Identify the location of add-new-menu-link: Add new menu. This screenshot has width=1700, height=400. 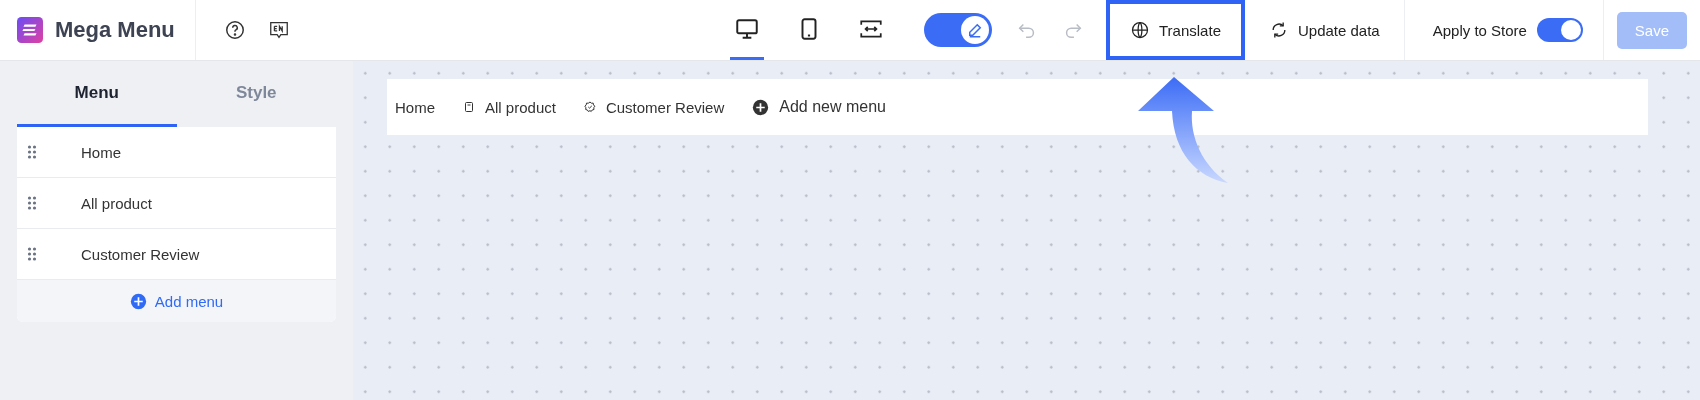
(819, 107).